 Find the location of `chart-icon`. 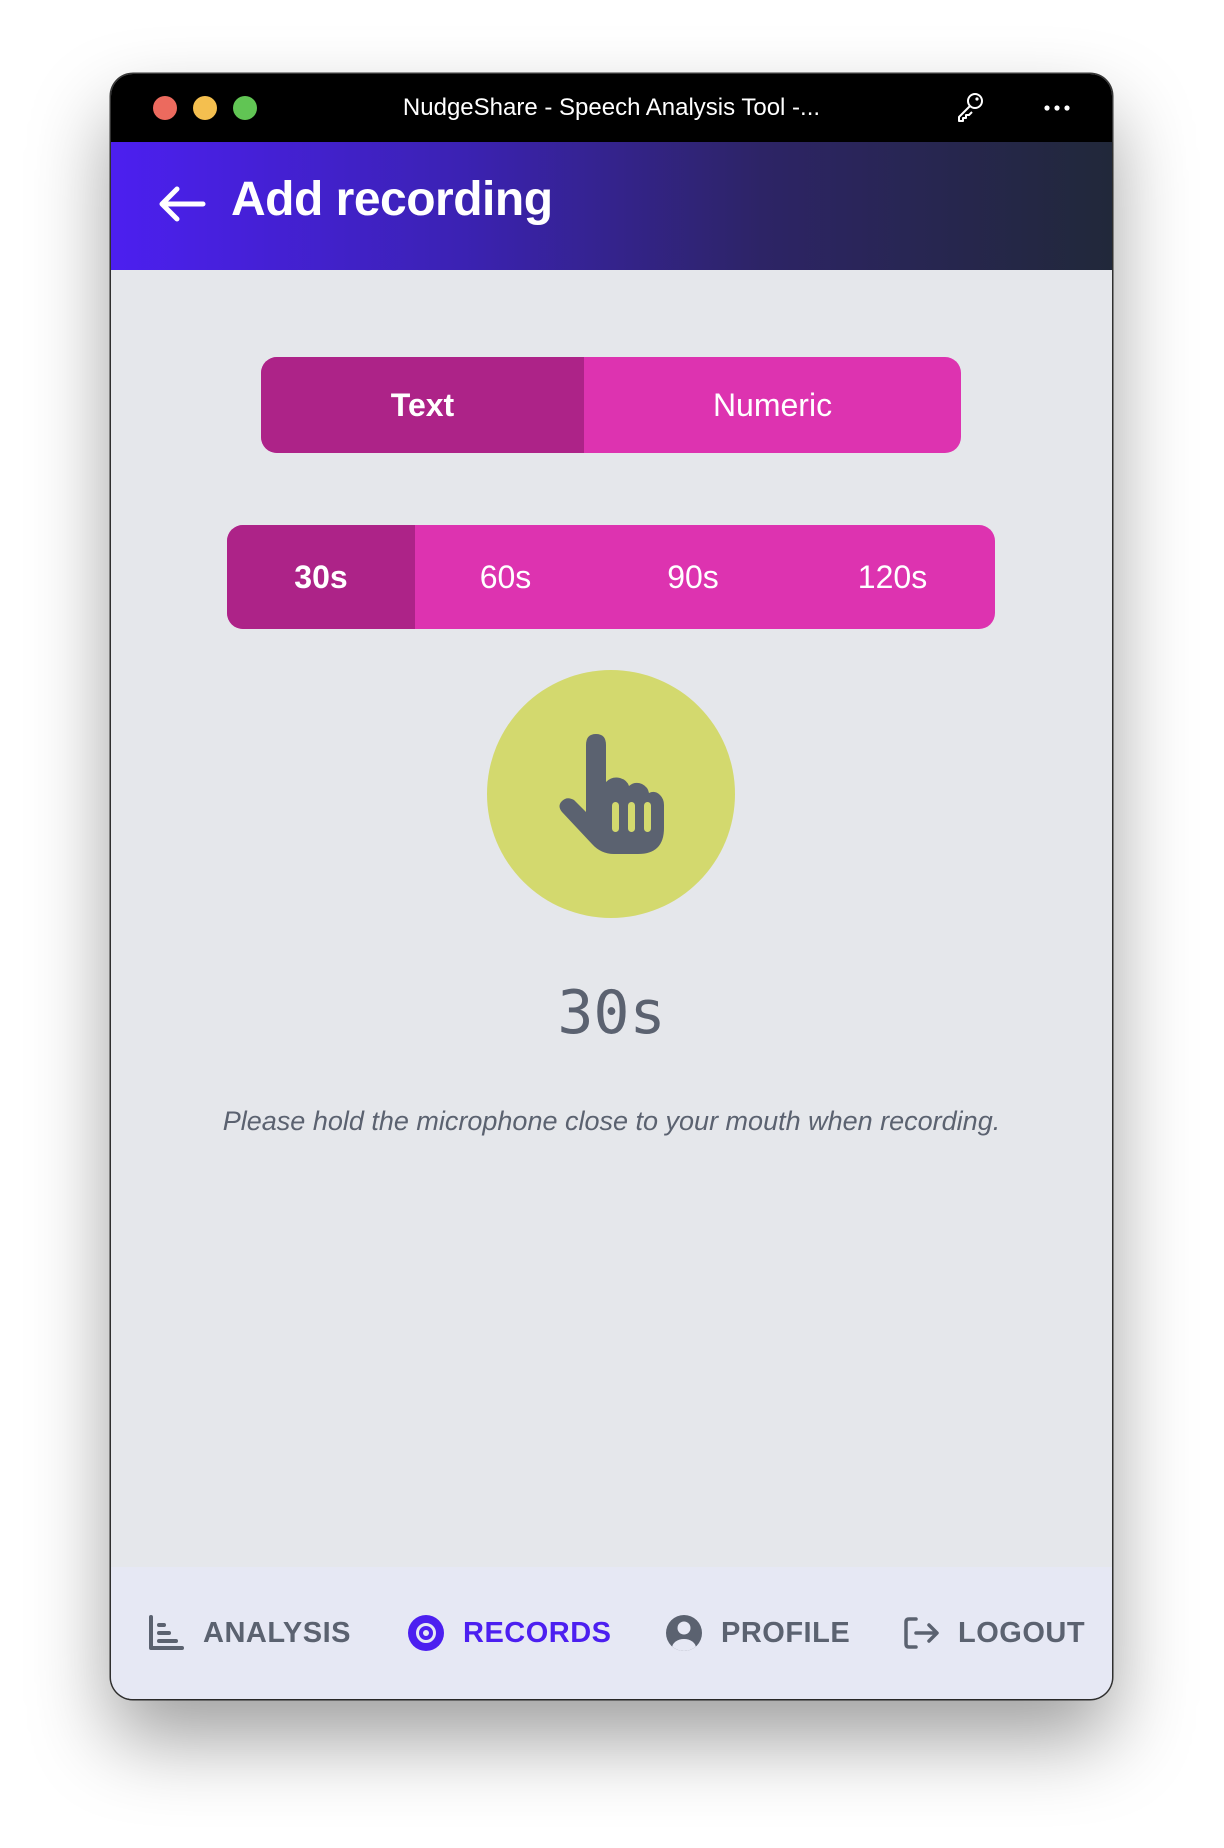

chart-icon is located at coordinates (166, 1632).